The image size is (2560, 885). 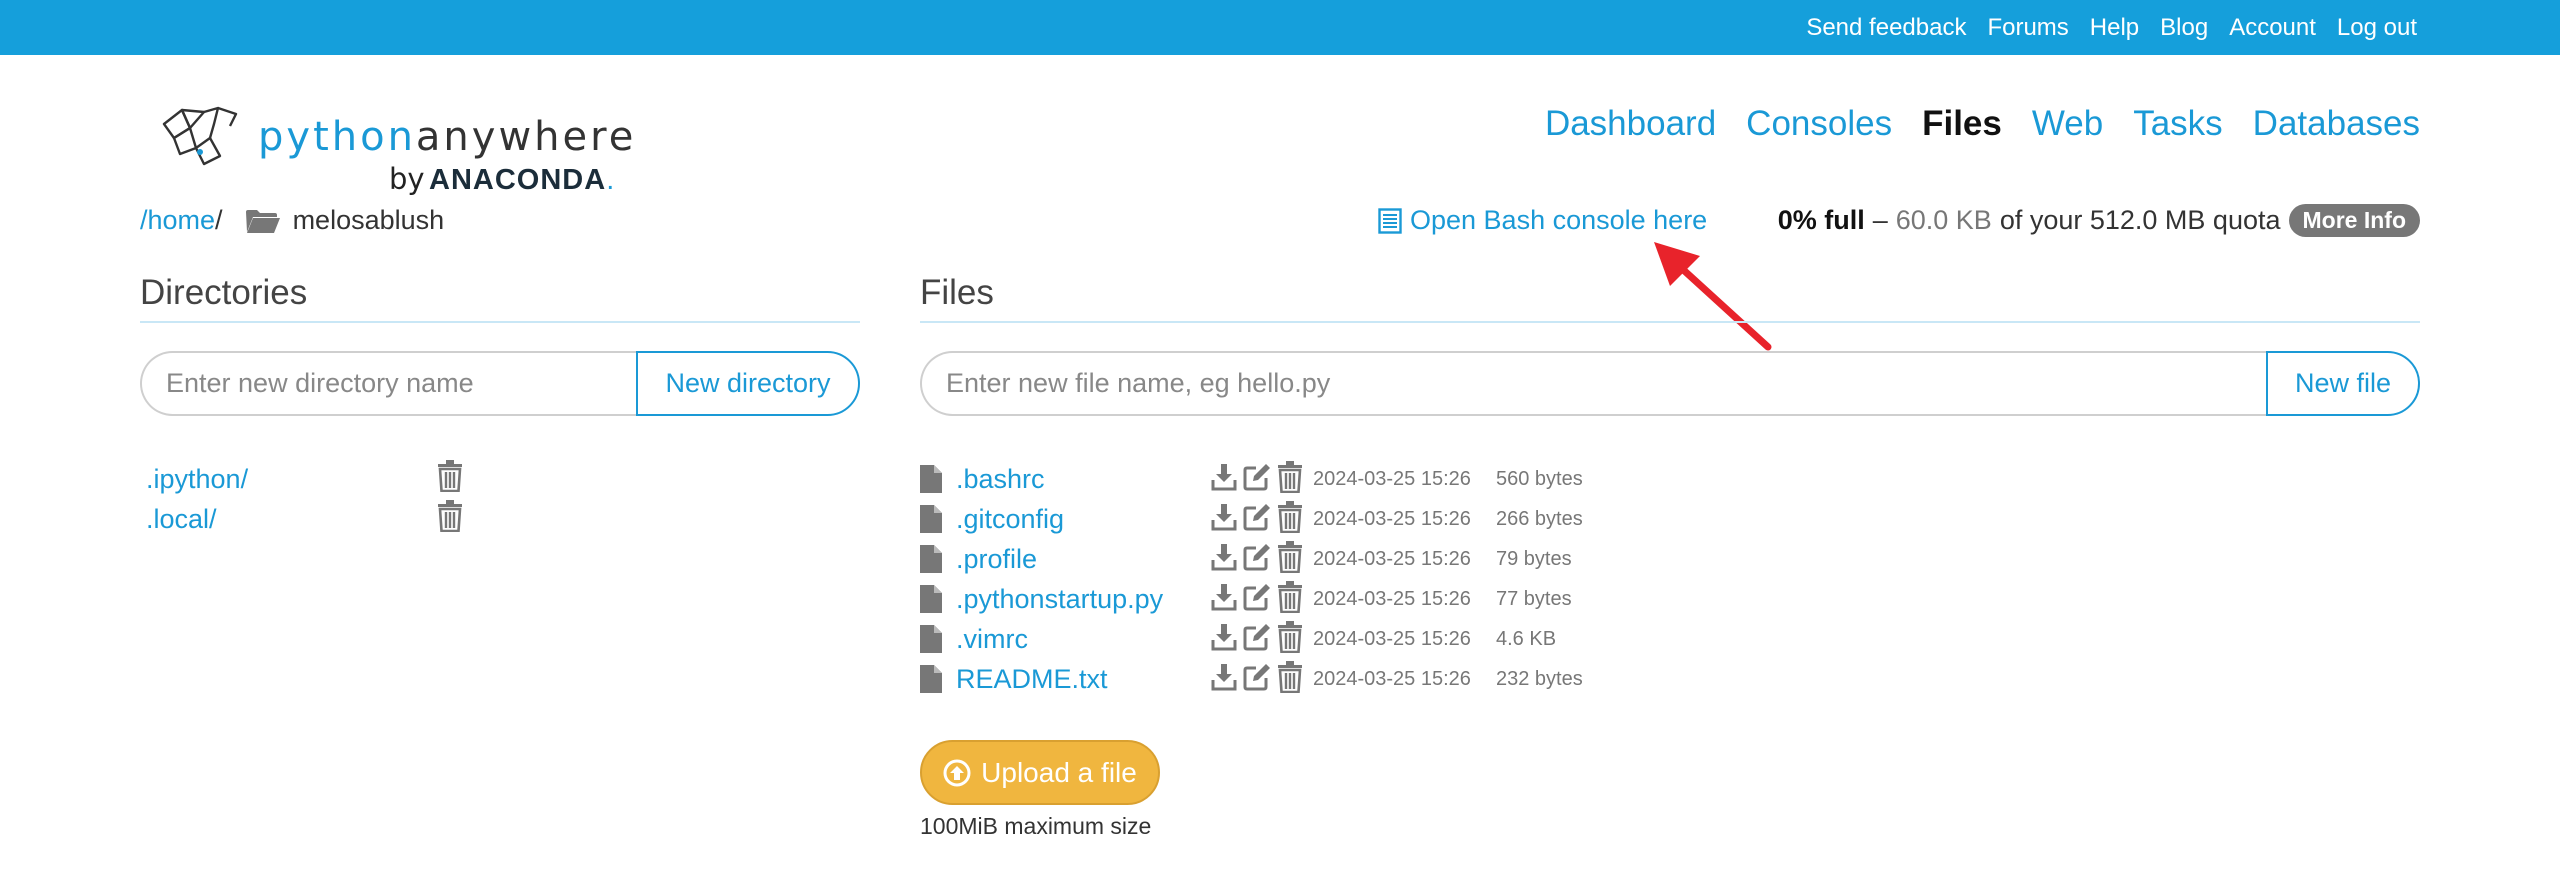 What do you see at coordinates (2114, 28) in the screenshot?
I see `help-link: Help` at bounding box center [2114, 28].